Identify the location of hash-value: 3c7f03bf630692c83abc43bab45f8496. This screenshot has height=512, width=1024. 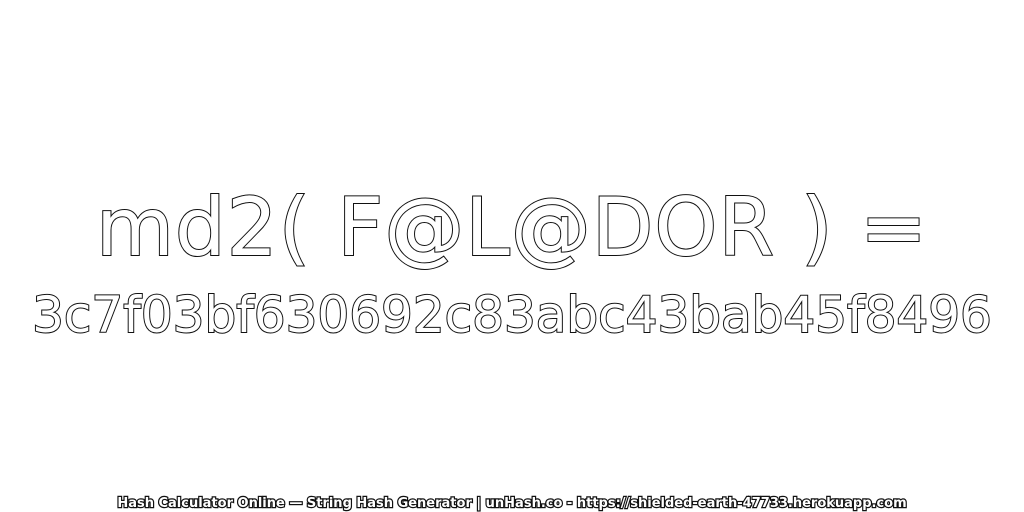
(512, 315).